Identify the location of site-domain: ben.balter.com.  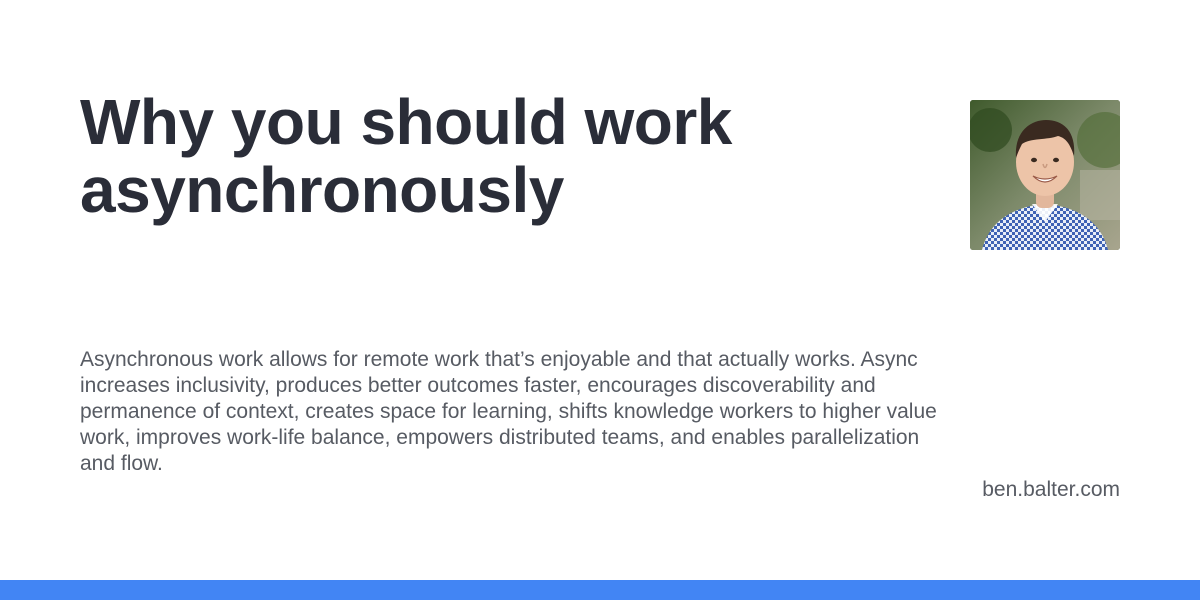
(1051, 489).